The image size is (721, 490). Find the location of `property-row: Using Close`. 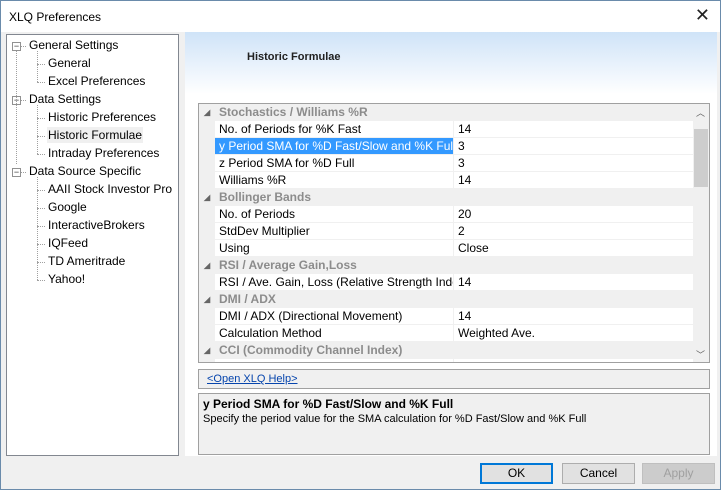

property-row: Using Close is located at coordinates (446, 248).